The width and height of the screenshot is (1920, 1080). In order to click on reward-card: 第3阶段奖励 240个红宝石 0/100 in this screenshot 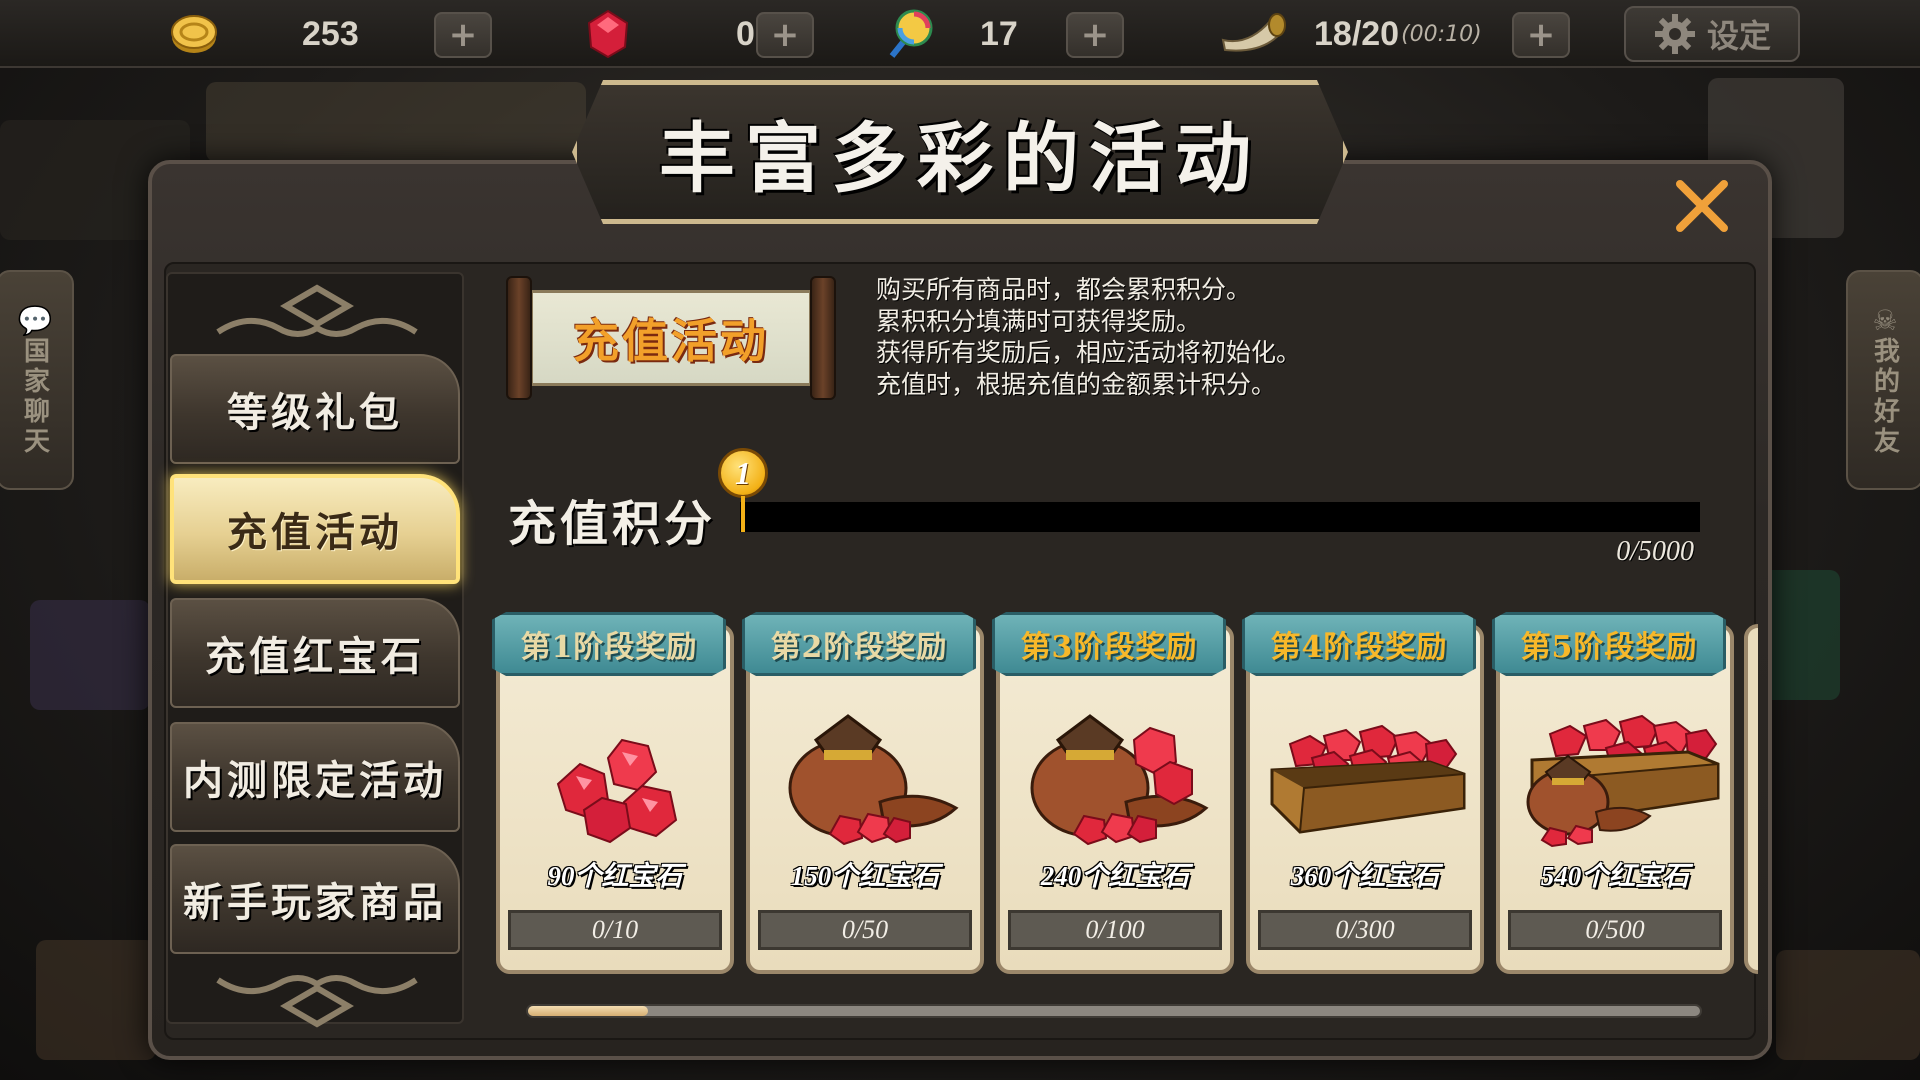, I will do `click(1113, 793)`.